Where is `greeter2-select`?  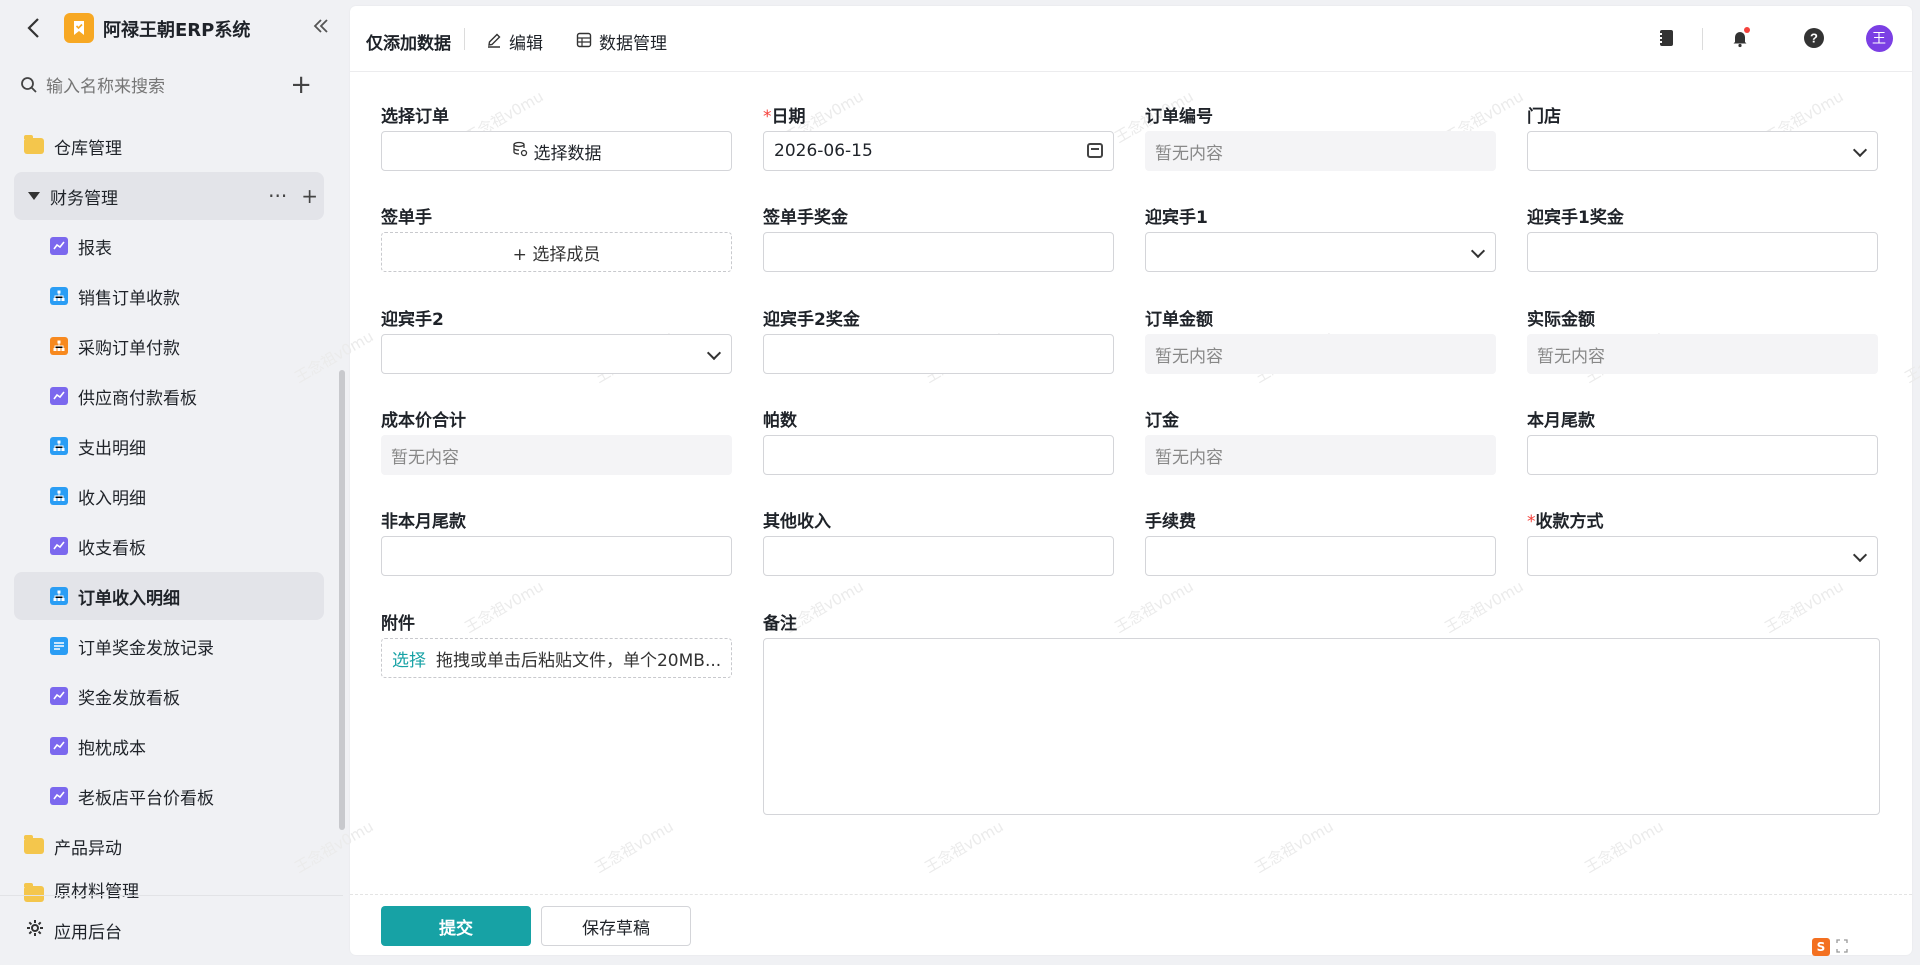 greeter2-select is located at coordinates (556, 354).